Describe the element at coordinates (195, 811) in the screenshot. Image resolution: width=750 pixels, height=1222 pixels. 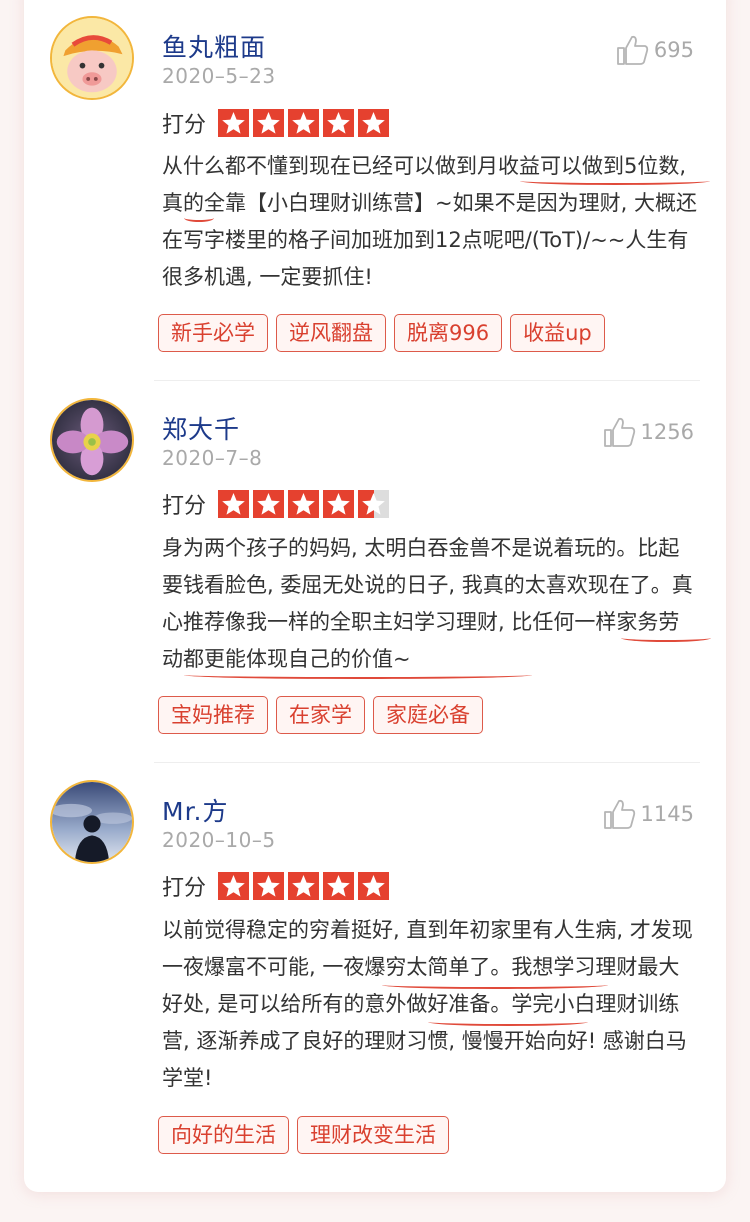
I see `reviewer-name: Mr.方` at that location.